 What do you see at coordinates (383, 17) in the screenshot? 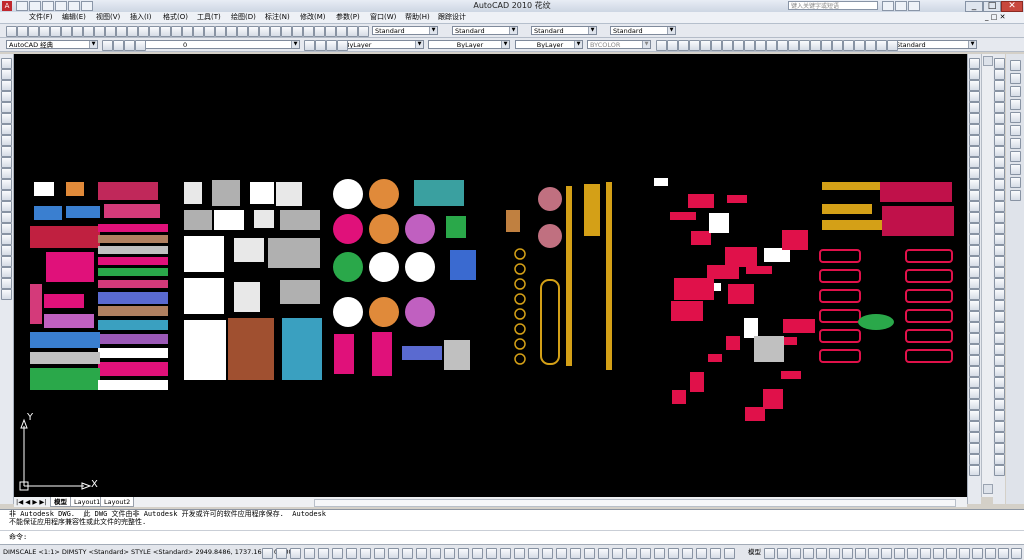
I see `menu-window: 窗口(W)` at bounding box center [383, 17].